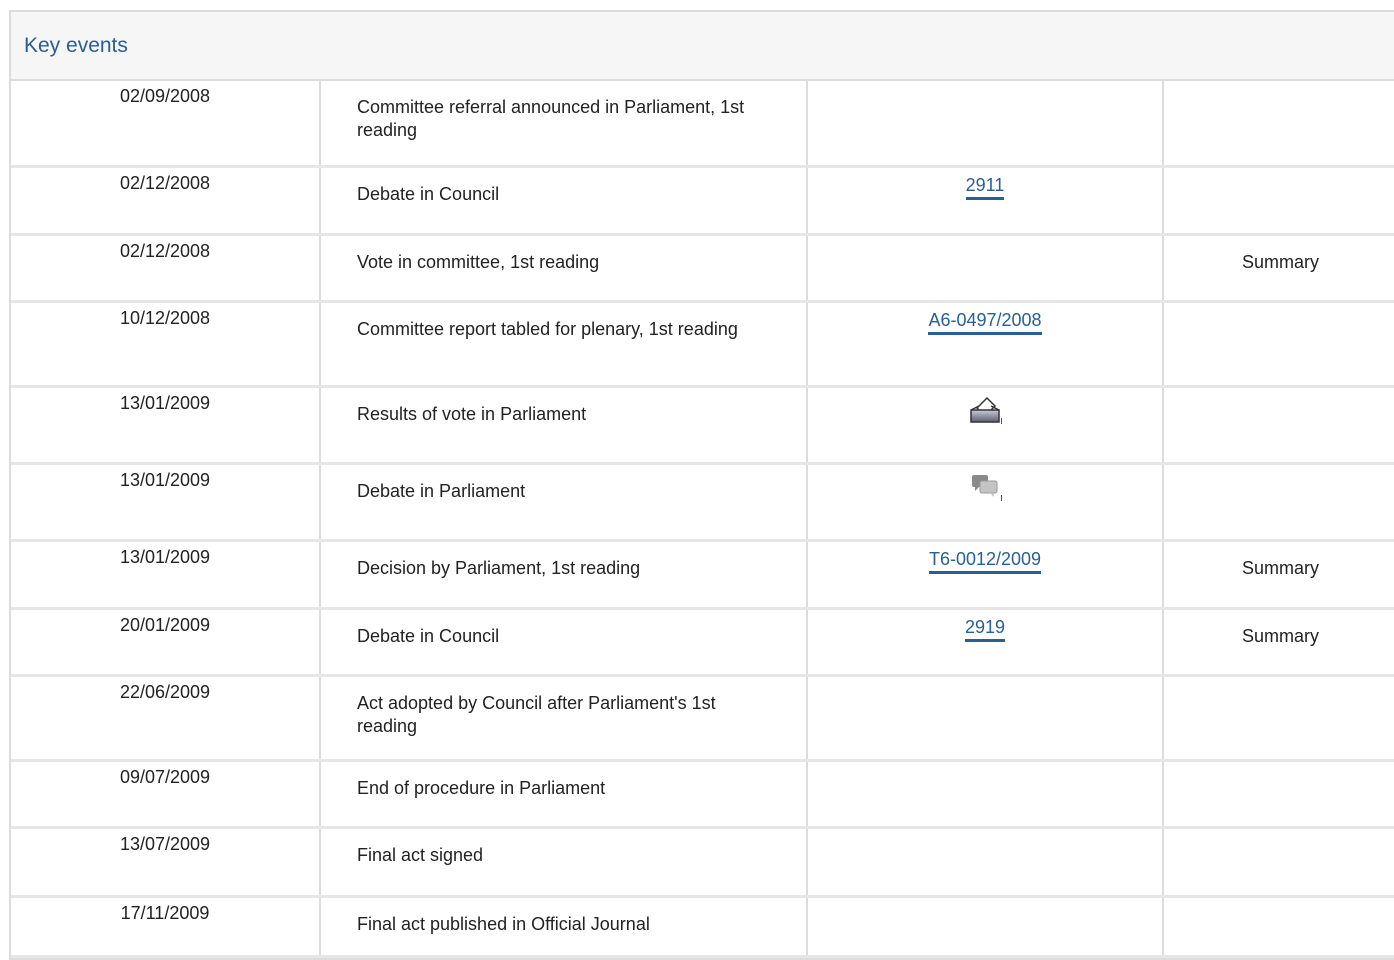 Image resolution: width=1394 pixels, height=960 pixels. What do you see at coordinates (166, 718) in the screenshot?
I see `event-date: 22/06/2009` at bounding box center [166, 718].